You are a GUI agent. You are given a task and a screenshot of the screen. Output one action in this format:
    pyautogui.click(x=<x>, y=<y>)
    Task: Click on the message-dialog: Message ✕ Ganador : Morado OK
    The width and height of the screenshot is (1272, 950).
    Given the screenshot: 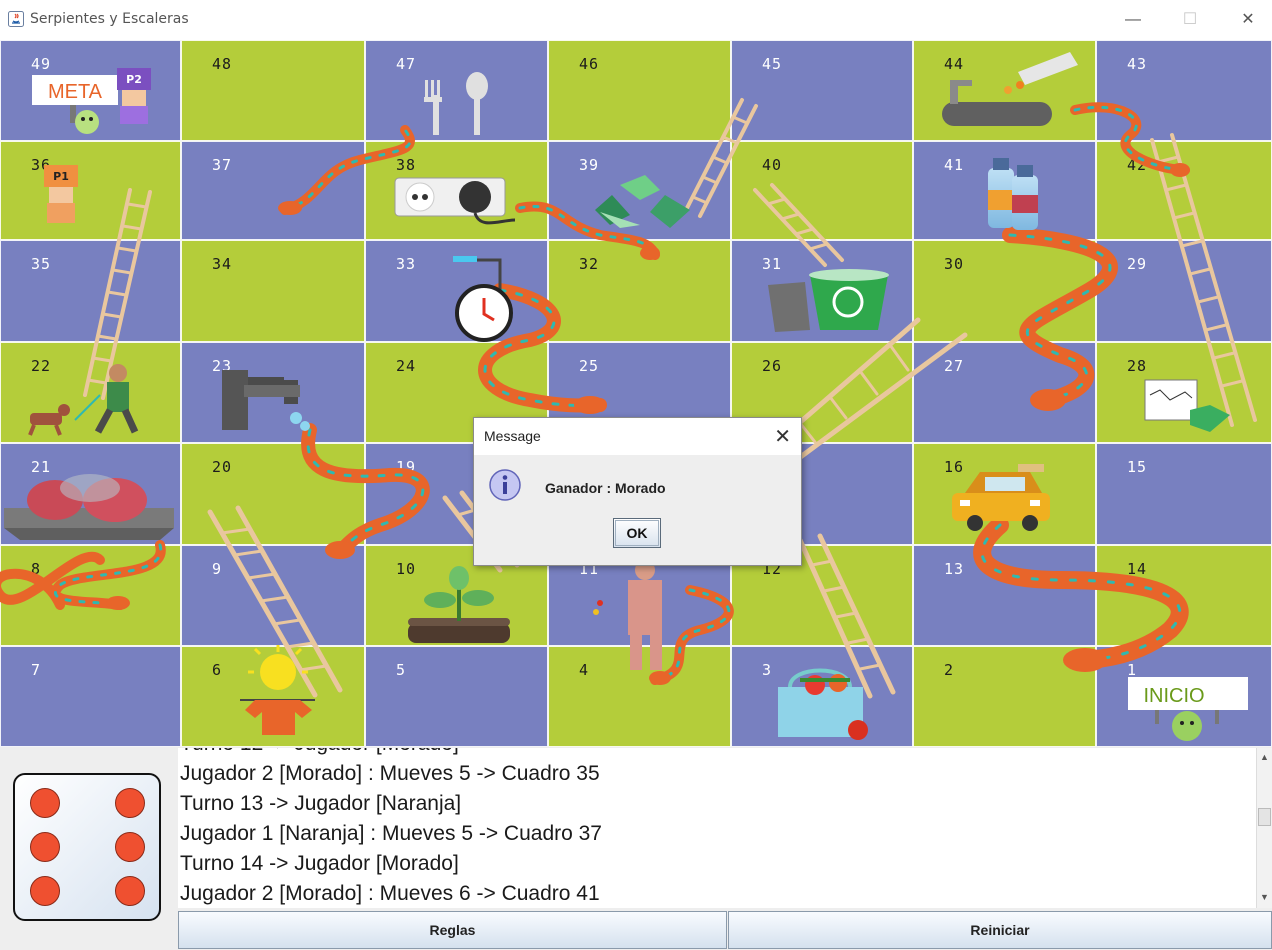 What is the action you would take?
    pyautogui.click(x=637, y=491)
    